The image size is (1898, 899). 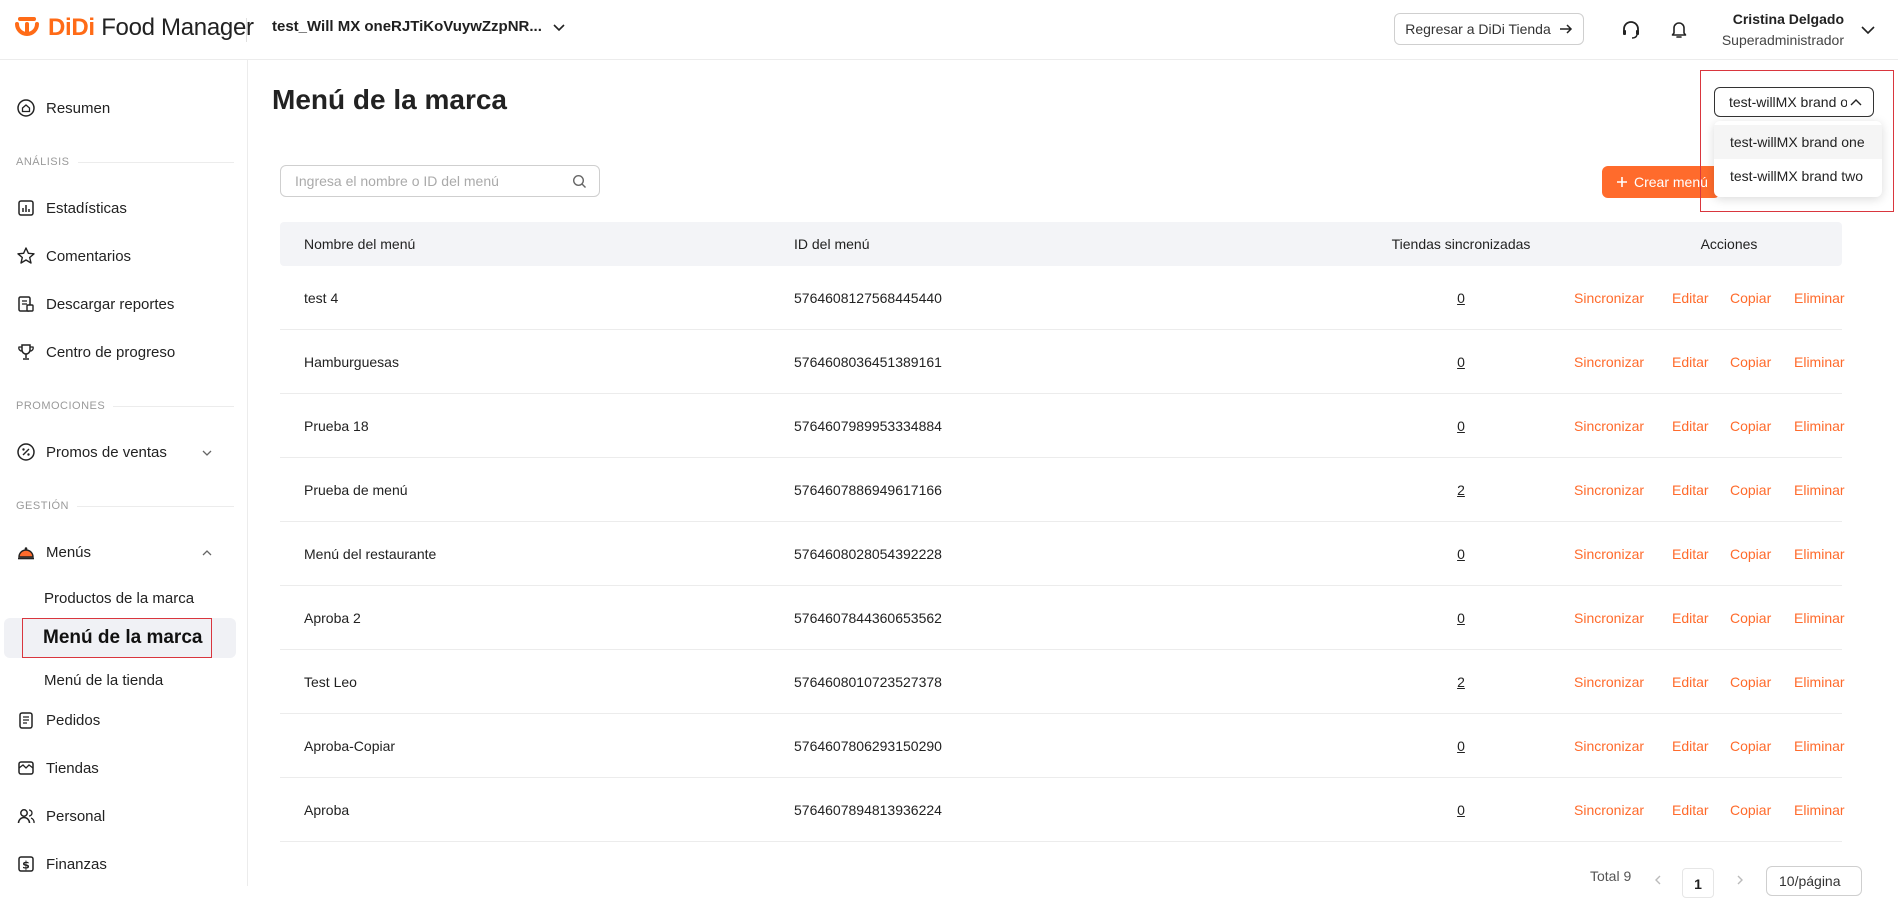 I want to click on user-role: Superadministrador, so click(x=1782, y=40).